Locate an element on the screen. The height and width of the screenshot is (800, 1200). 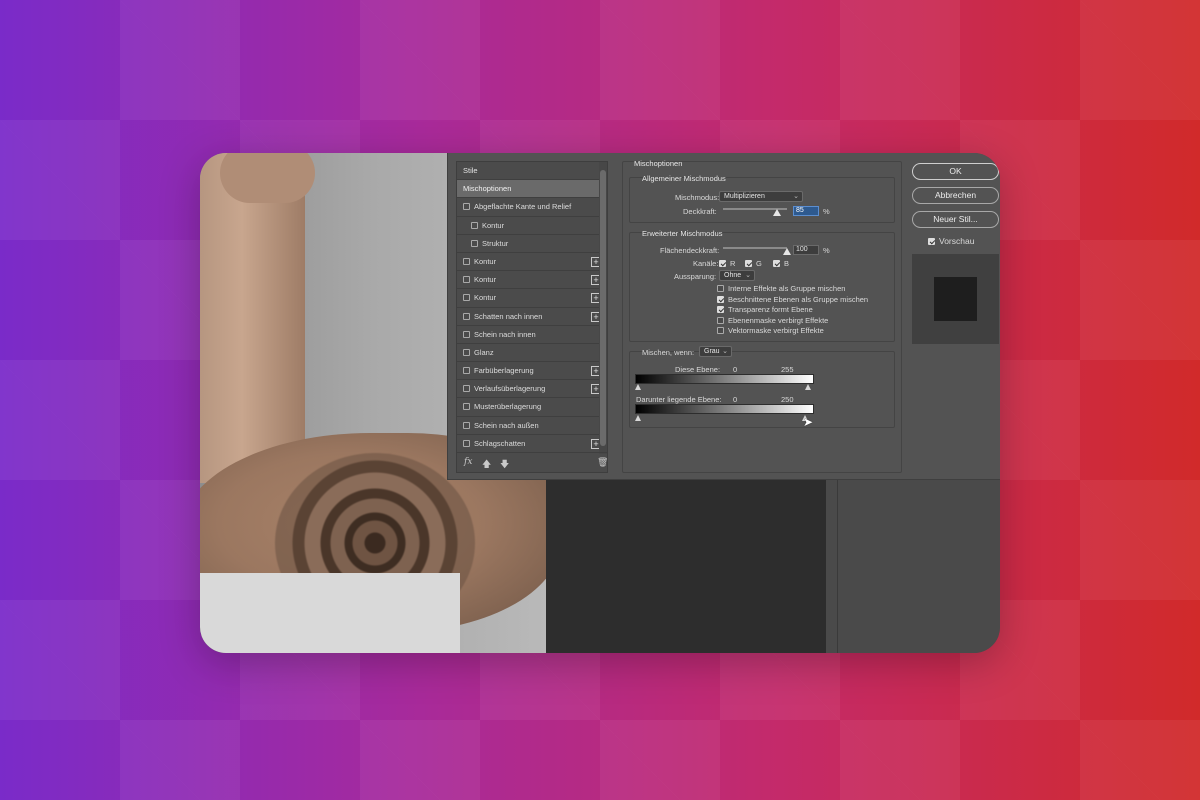
style-item-label: Schein nach innen is located at coordinates (505, 334).